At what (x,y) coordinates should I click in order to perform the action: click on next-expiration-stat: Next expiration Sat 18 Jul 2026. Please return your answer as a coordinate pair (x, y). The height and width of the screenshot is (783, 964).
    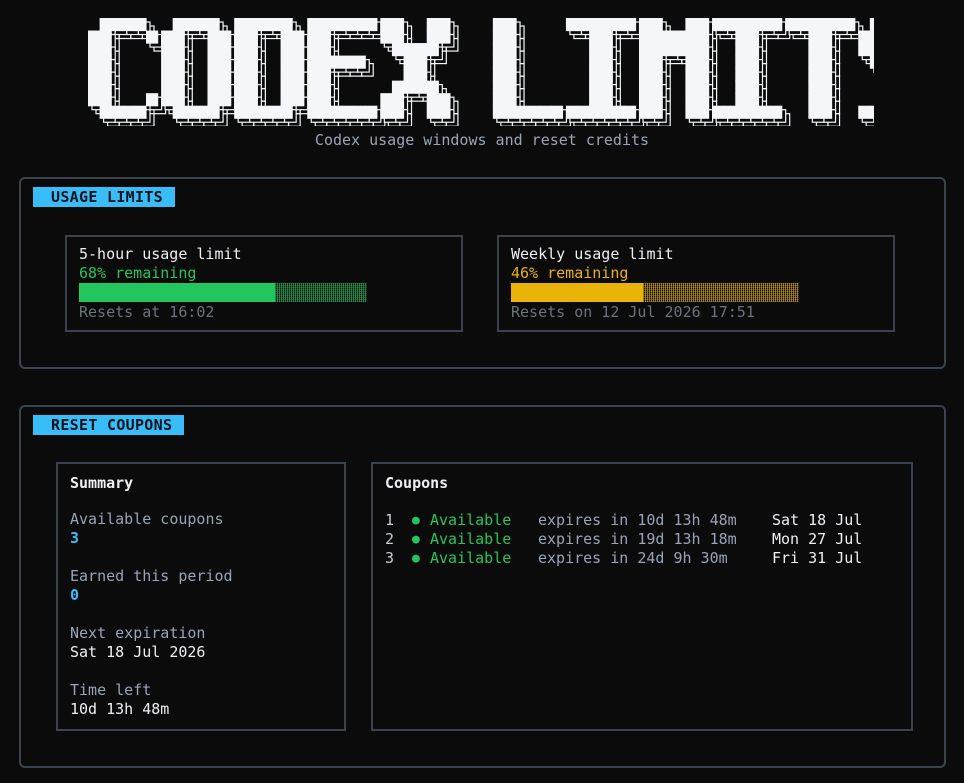
    Looking at the image, I should click on (137, 643).